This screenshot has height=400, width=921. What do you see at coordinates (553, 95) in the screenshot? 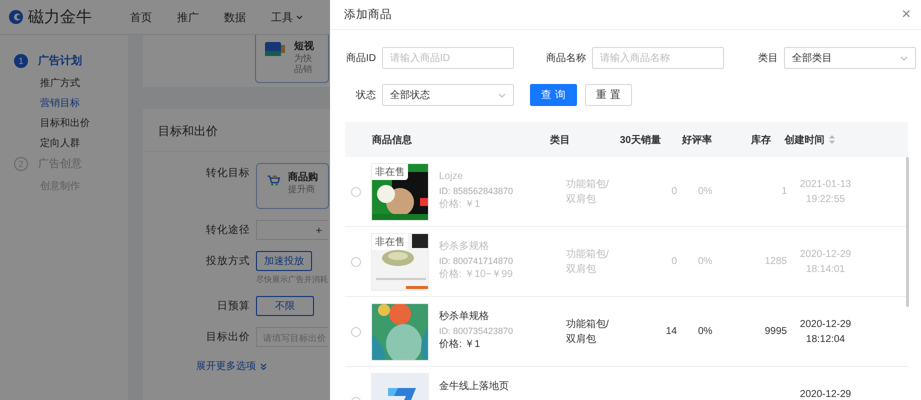
I see `search-button: 查 询` at bounding box center [553, 95].